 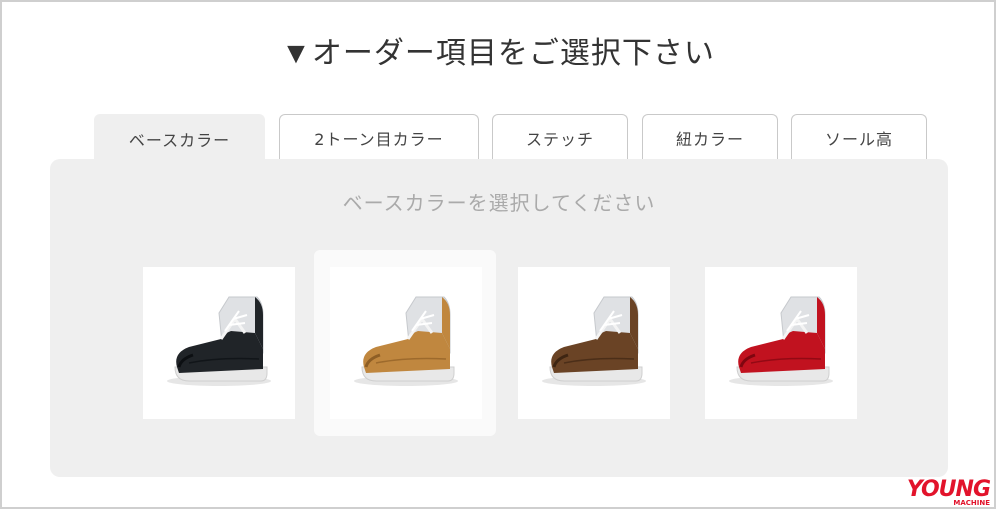 What do you see at coordinates (498, 53) in the screenshot?
I see `page-title: ▼オーダー項目をご選択下さい` at bounding box center [498, 53].